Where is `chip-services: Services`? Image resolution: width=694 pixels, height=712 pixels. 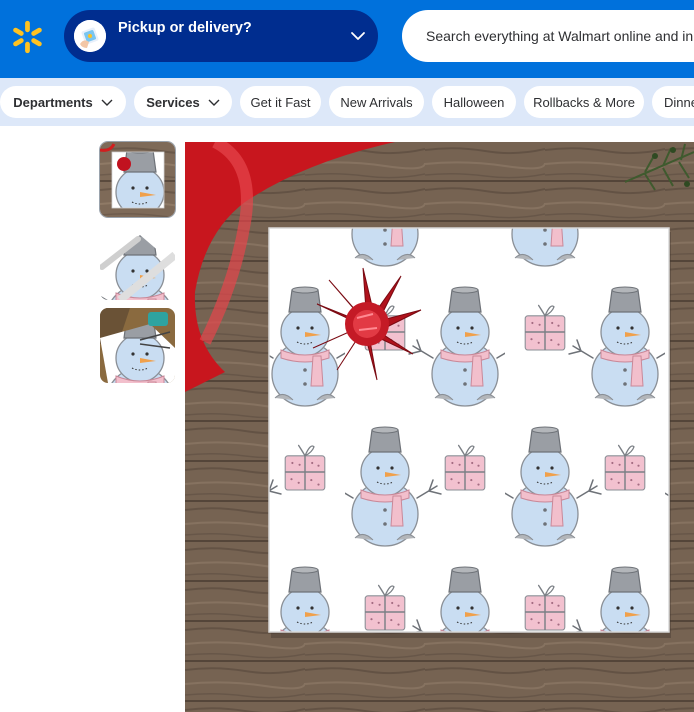
chip-services: Services is located at coordinates (183, 102).